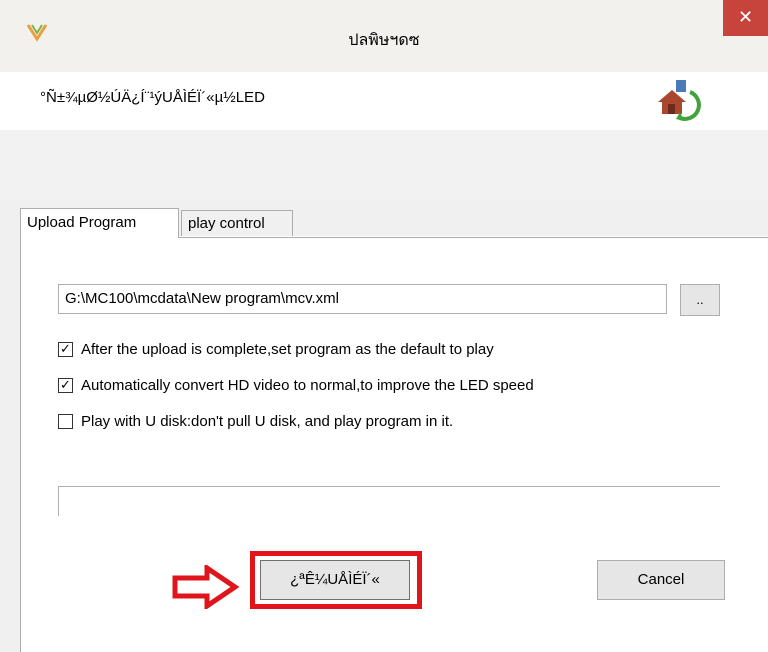  What do you see at coordinates (384, 165) in the screenshot?
I see `header-band` at bounding box center [384, 165].